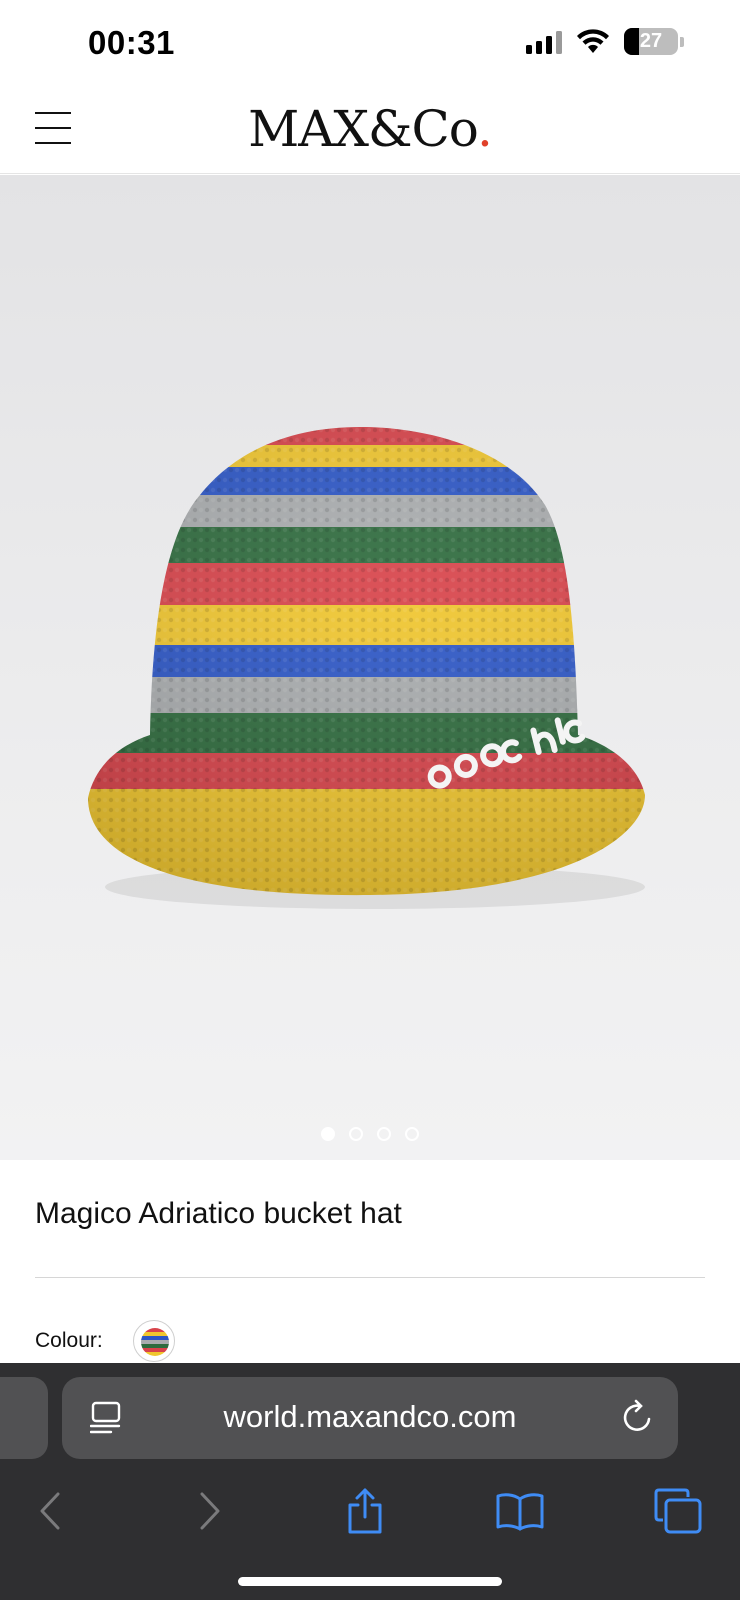  I want to click on wifi-icon, so click(593, 40).